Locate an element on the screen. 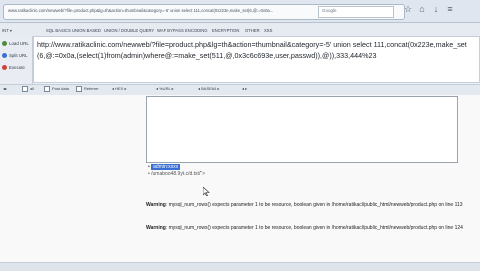 This screenshot has width=480, height=271. load-url-button: Load URL is located at coordinates (15, 43).